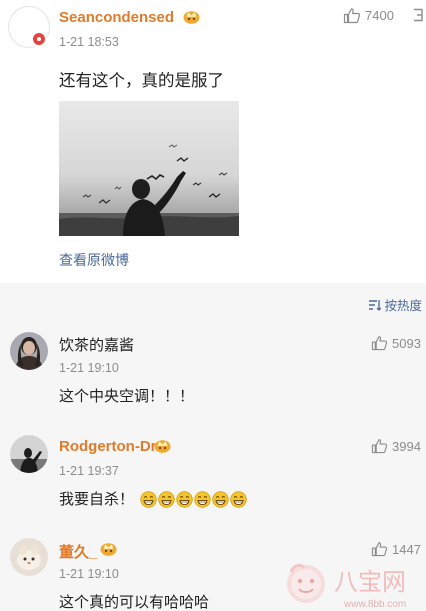 The image size is (426, 611). What do you see at coordinates (96, 344) in the screenshot?
I see `commenter-name: 饮茶的嘉酱` at bounding box center [96, 344].